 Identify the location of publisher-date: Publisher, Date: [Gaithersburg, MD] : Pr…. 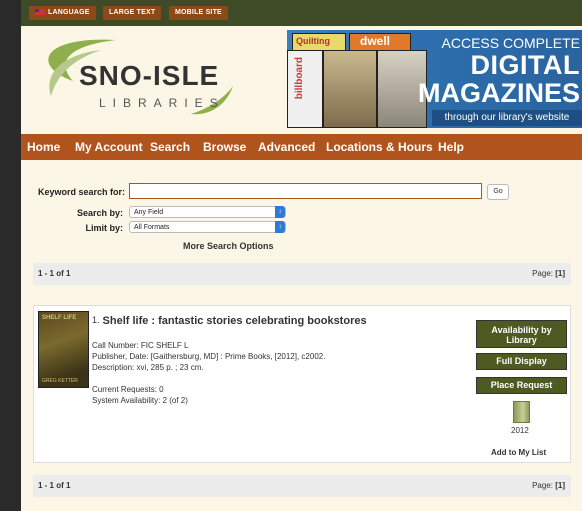
(209, 356).